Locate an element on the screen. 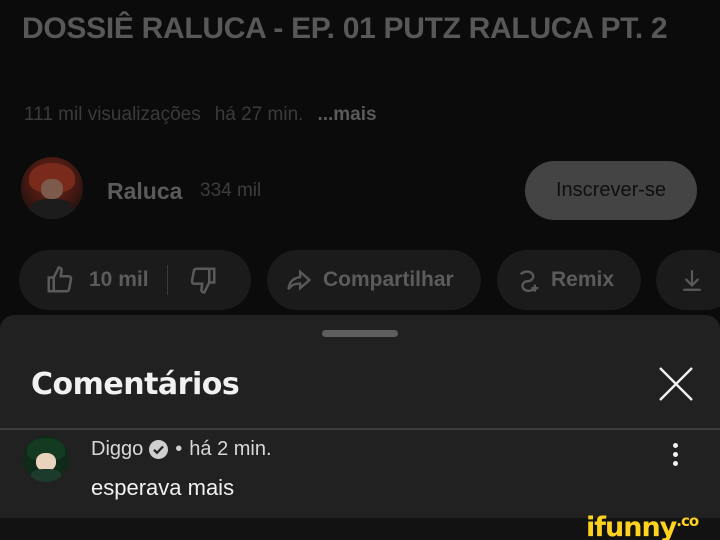 Image resolution: width=720 pixels, height=540 pixels. comment-avatar is located at coordinates (46, 459).